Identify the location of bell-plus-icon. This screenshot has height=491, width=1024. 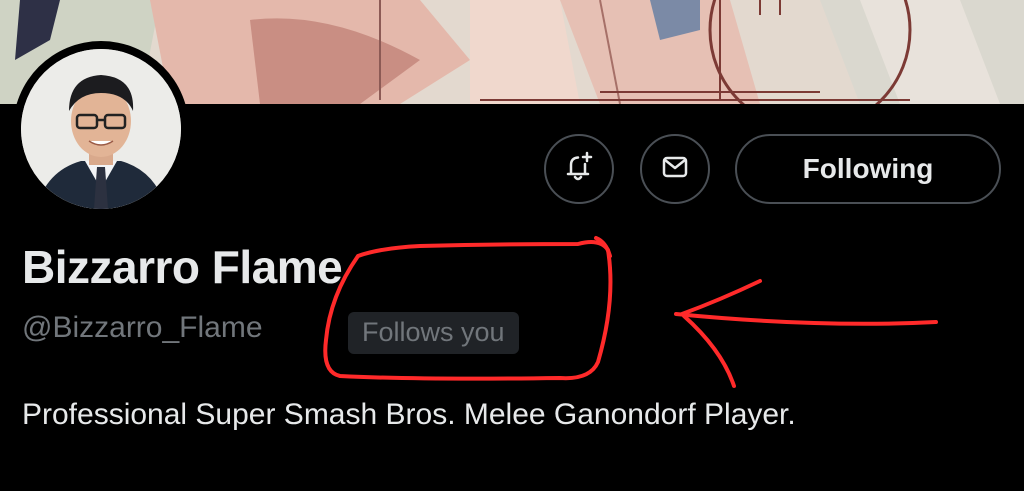
(579, 169).